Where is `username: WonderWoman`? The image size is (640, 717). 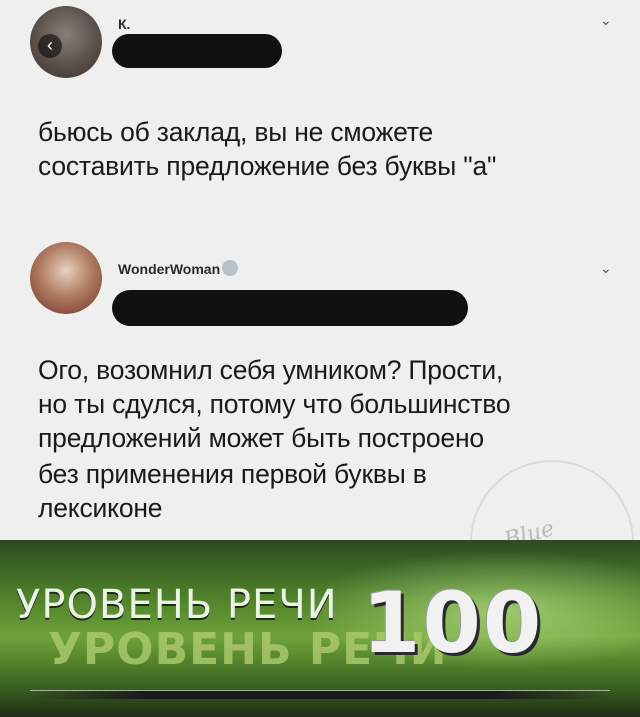 username: WonderWoman is located at coordinates (178, 268).